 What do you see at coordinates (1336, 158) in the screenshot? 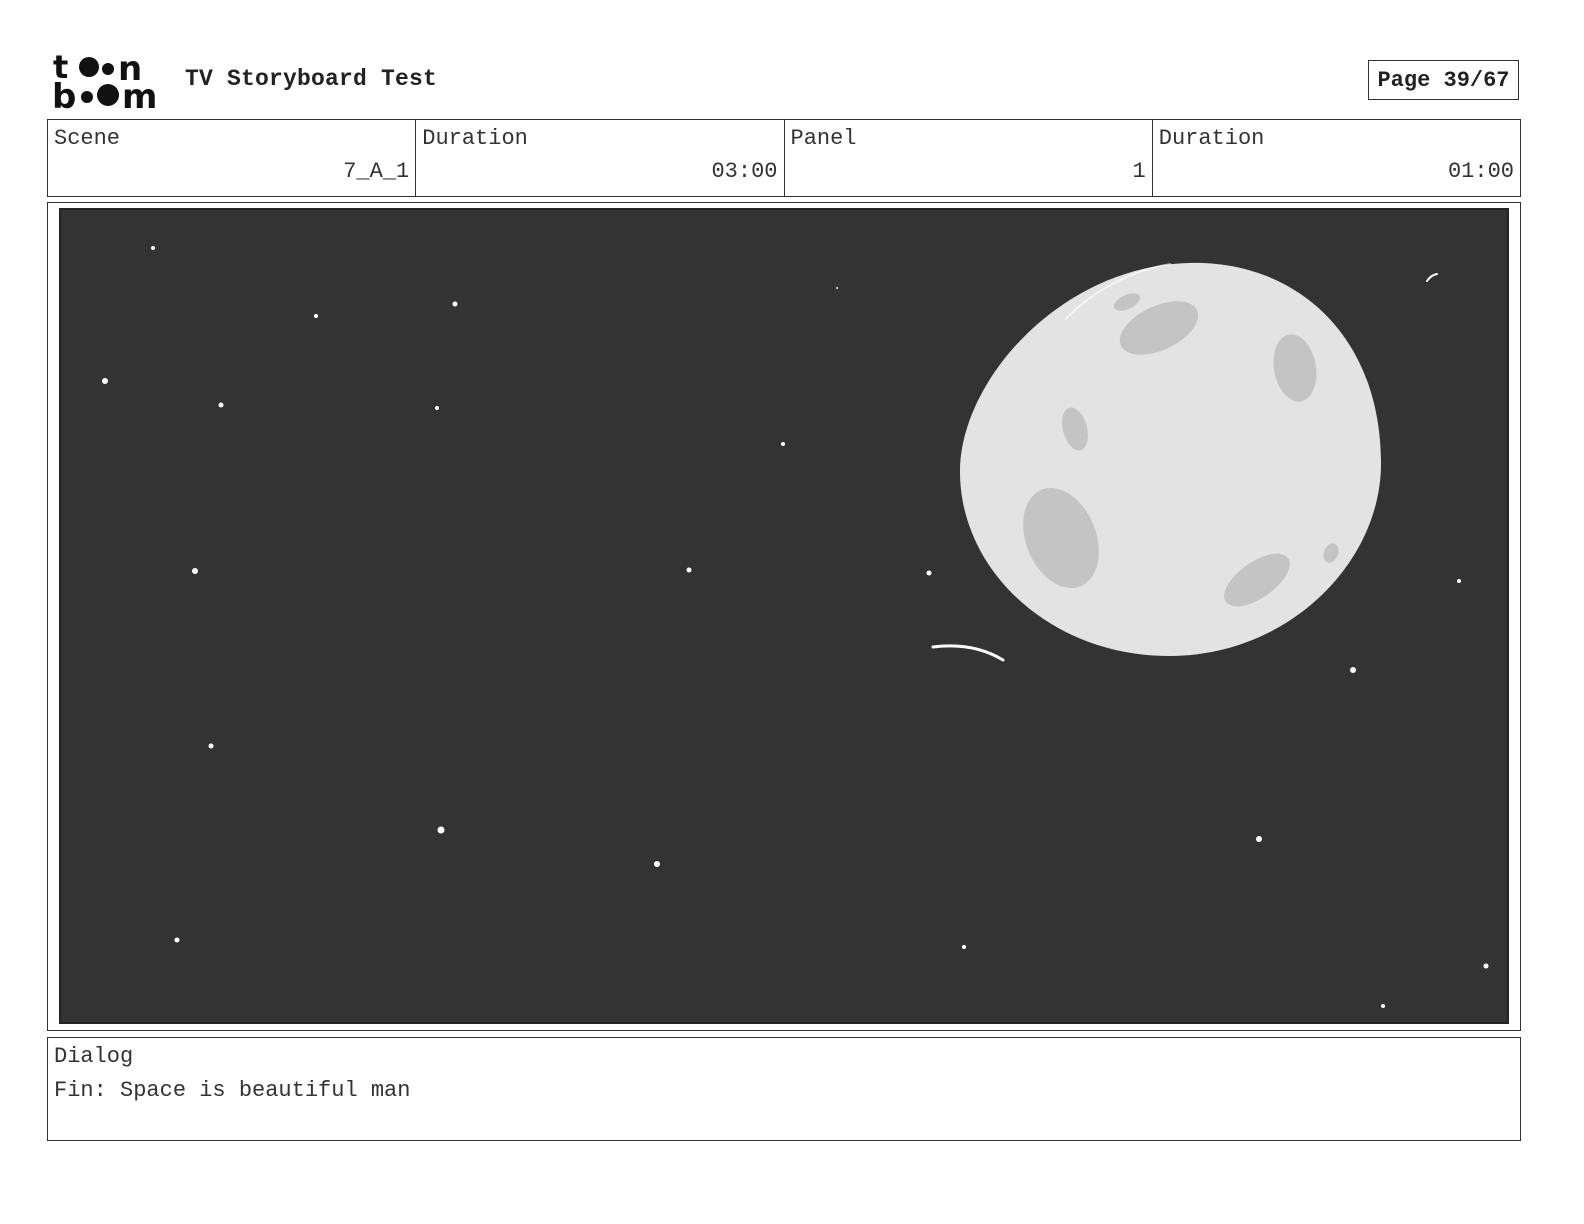
I see `panel-duration-cell: Duration 01:00` at bounding box center [1336, 158].